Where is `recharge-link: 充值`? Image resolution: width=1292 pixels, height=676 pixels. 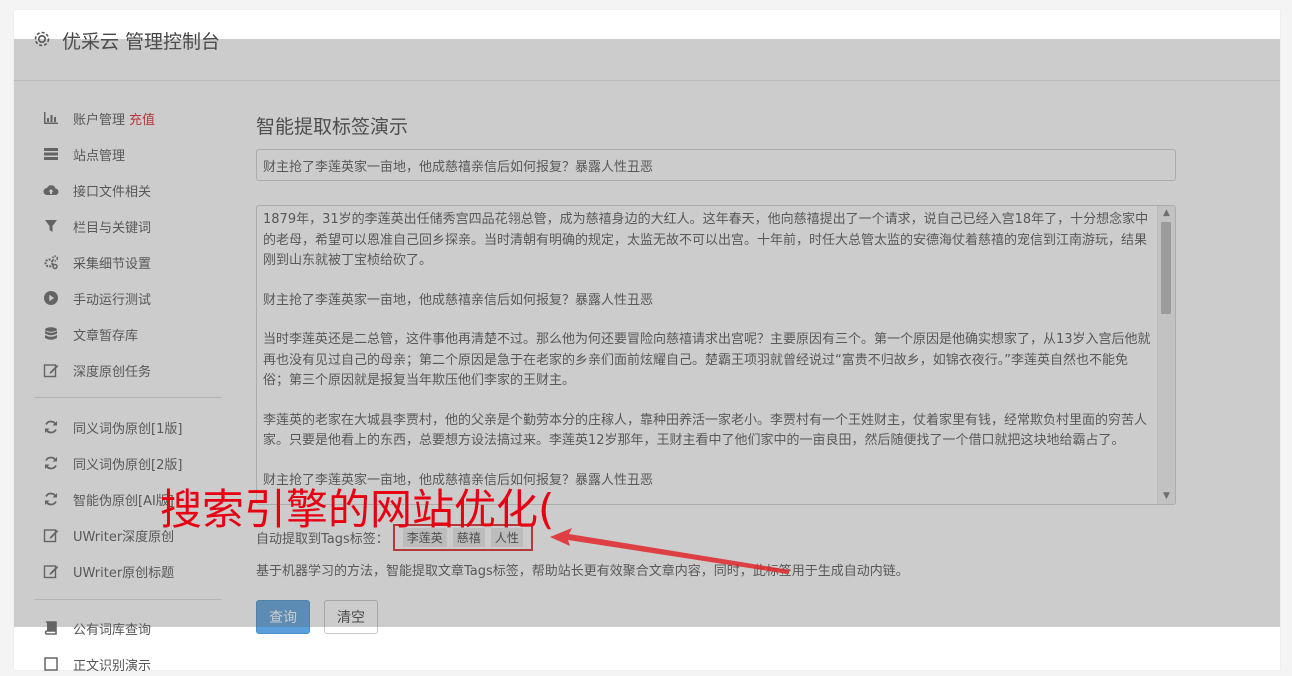 recharge-link: 充值 is located at coordinates (142, 118).